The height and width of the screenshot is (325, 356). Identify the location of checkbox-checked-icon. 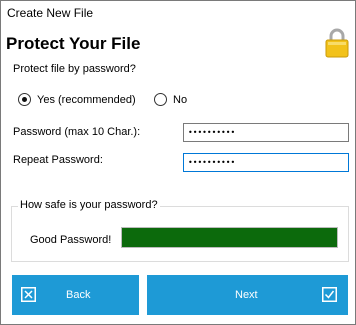
(329, 294).